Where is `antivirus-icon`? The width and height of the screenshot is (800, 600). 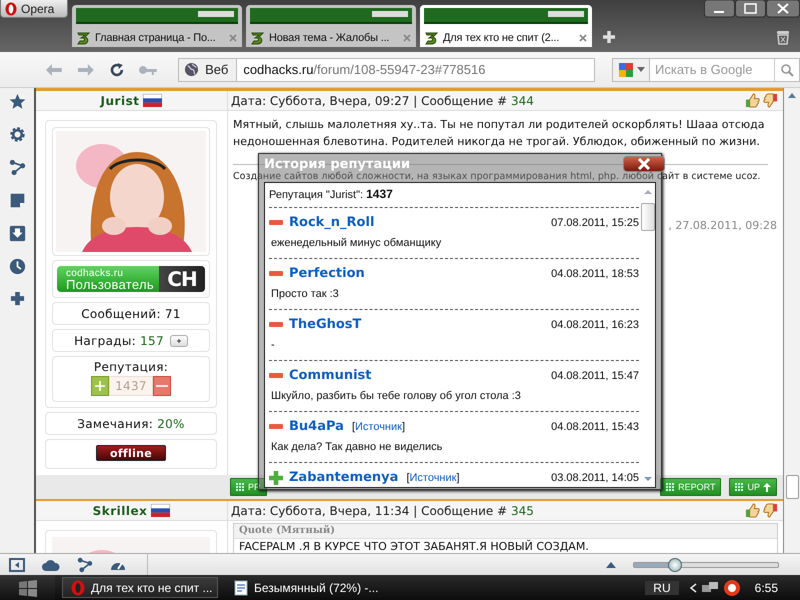
antivirus-icon is located at coordinates (731, 587).